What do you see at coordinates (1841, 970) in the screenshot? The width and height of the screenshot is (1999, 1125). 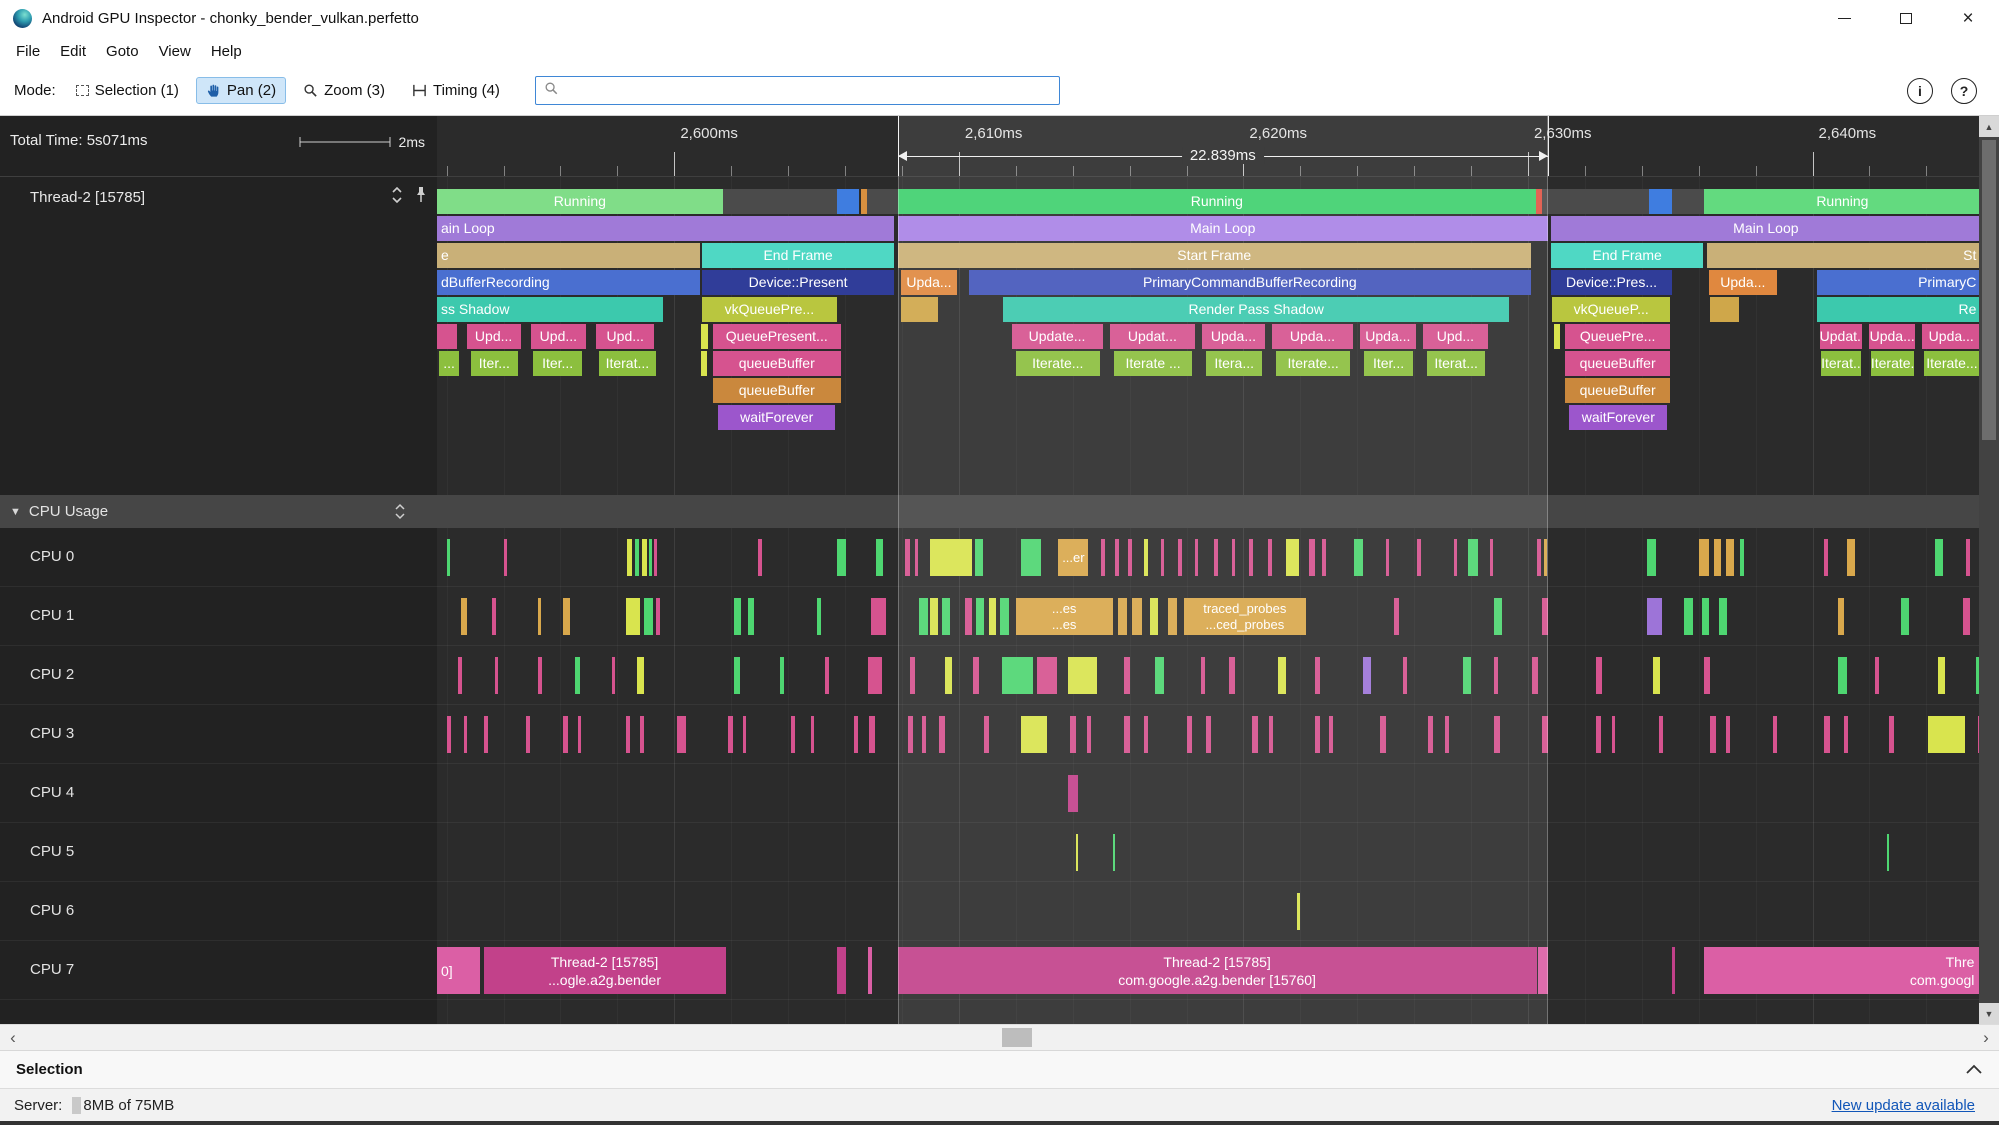 I see `cpu-slice: Thre com.googl` at bounding box center [1841, 970].